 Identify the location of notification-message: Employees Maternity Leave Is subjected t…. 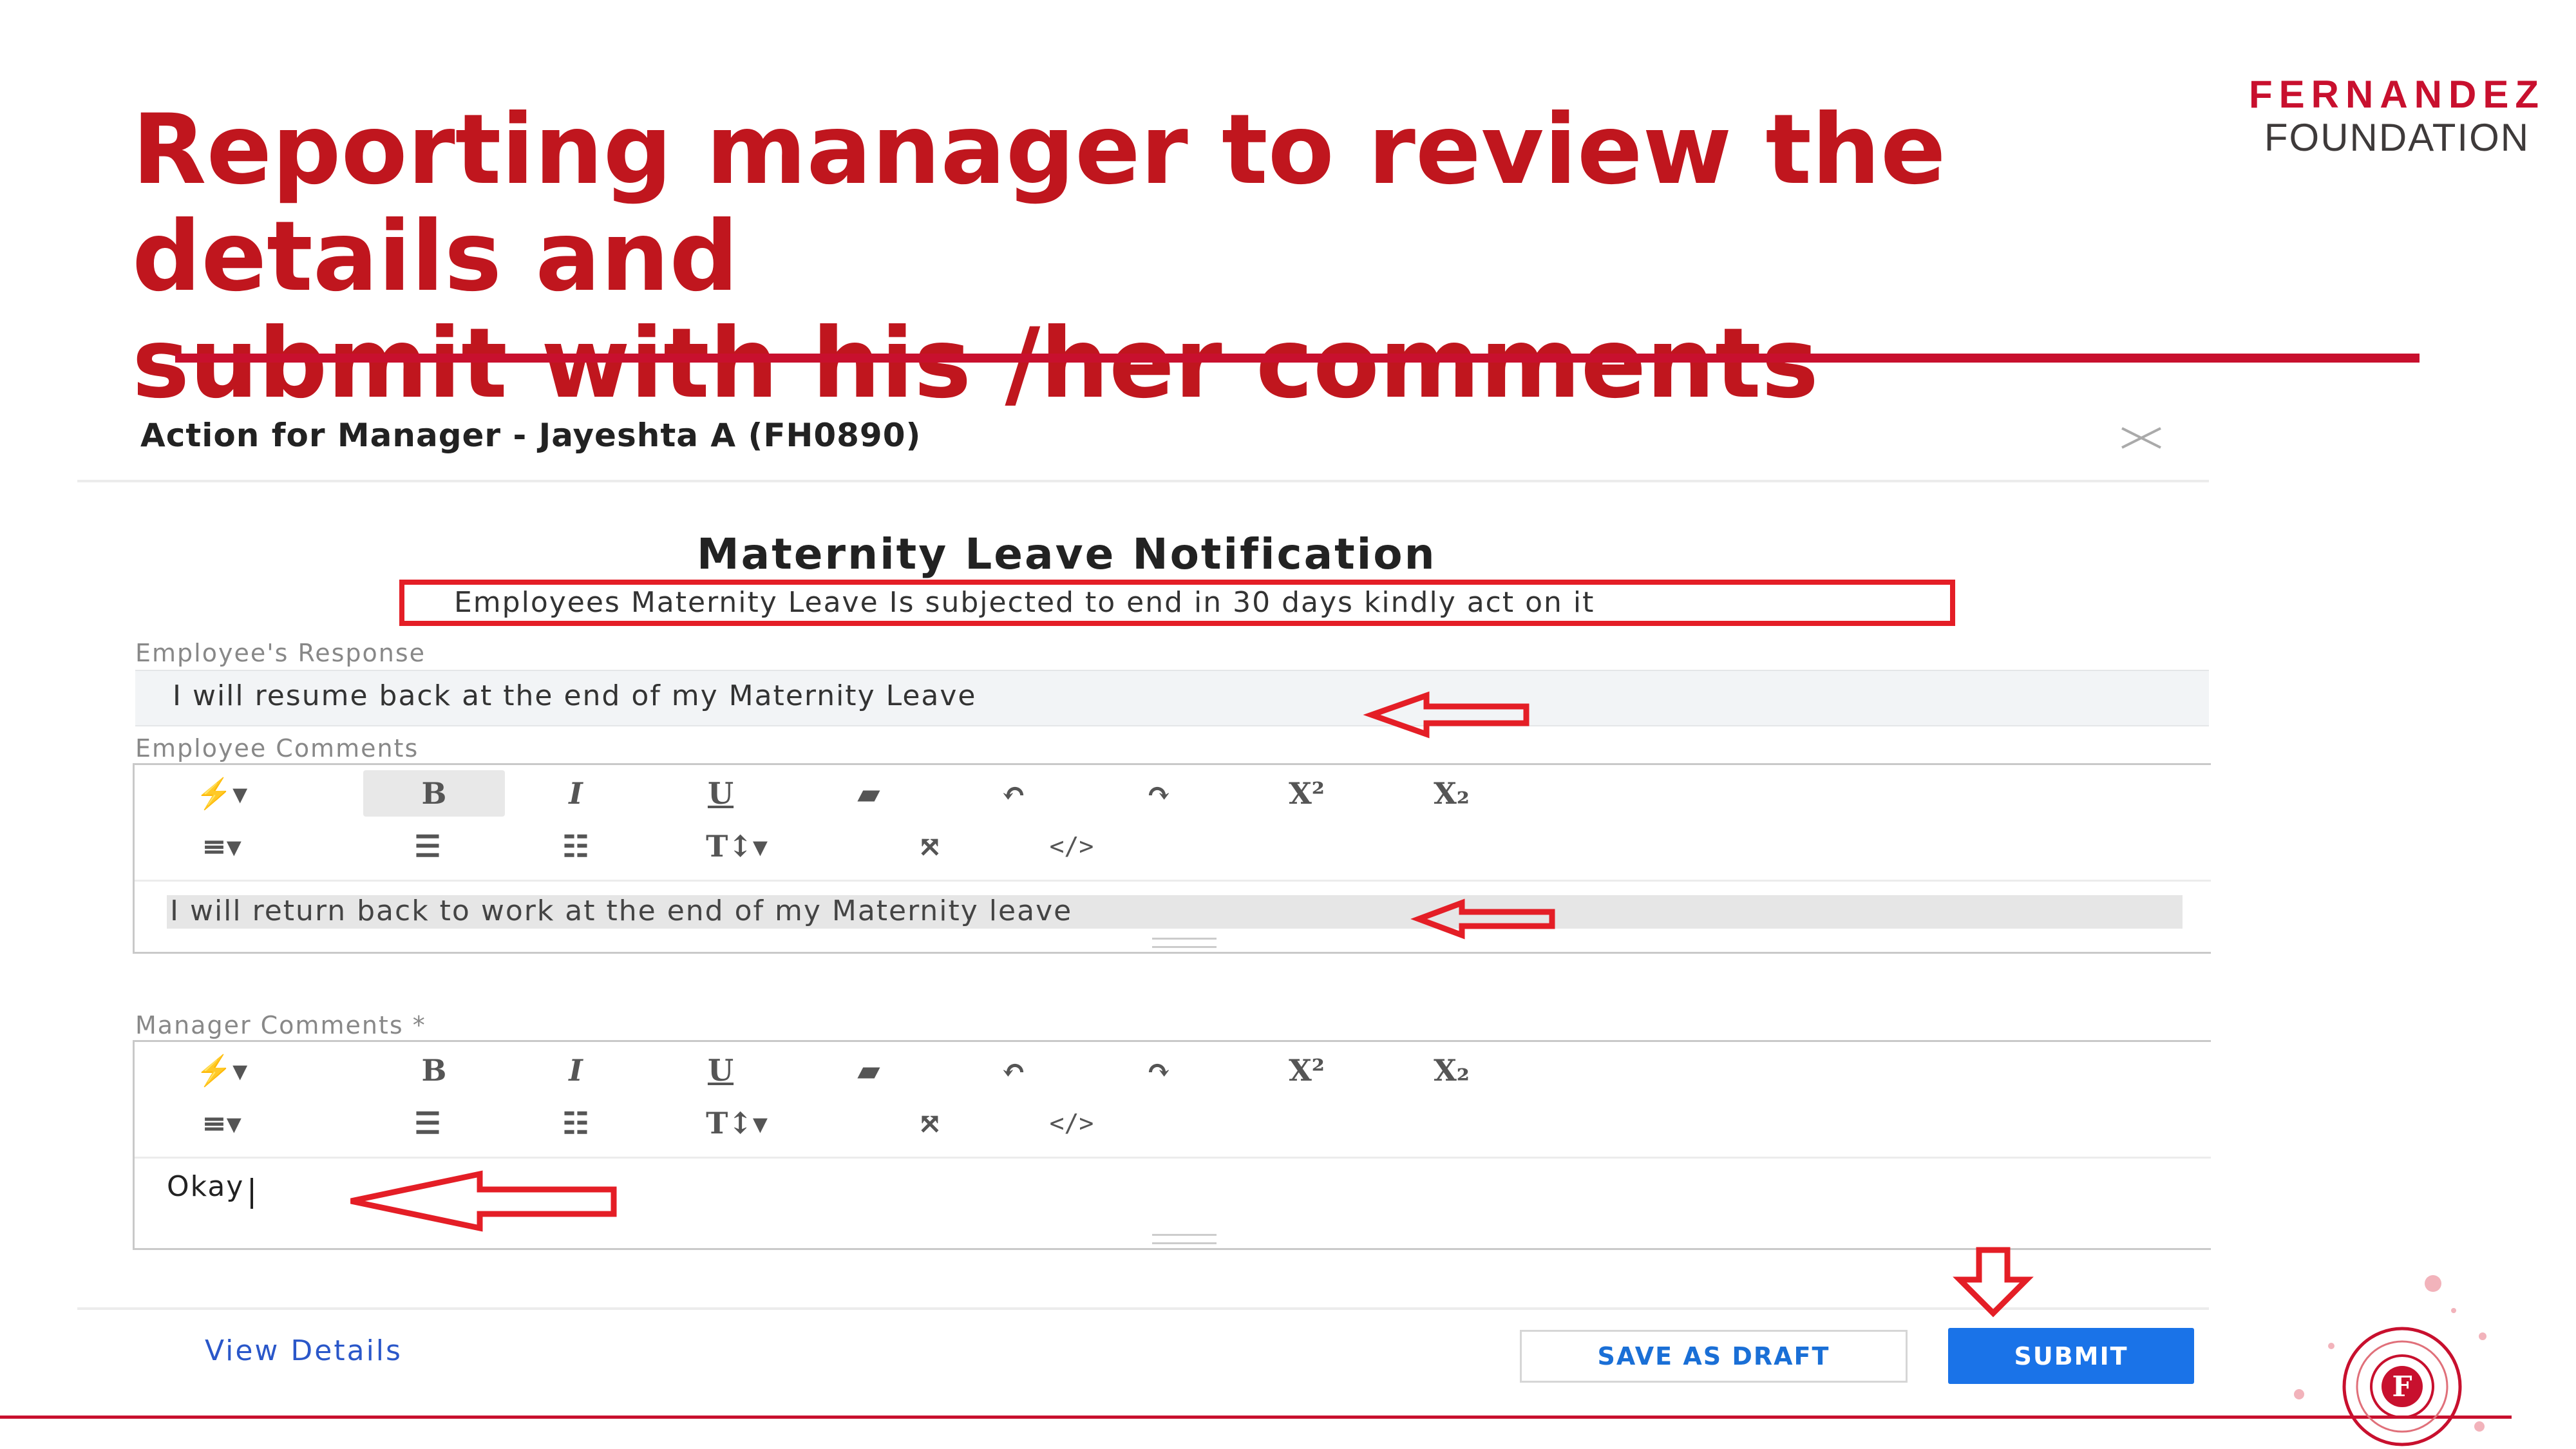
(1025, 603).